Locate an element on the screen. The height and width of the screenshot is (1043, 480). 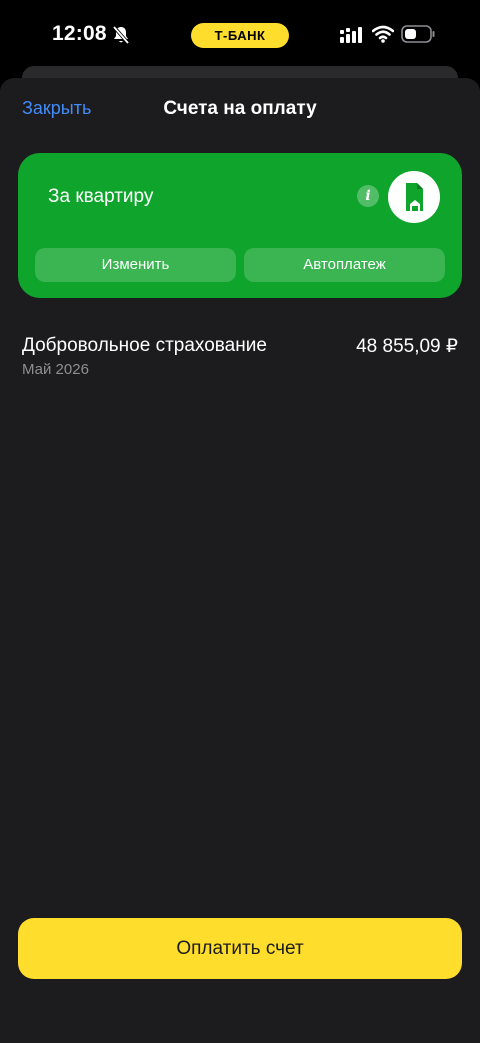
bill-amount: 48 855,09 ₽ is located at coordinates (407, 346).